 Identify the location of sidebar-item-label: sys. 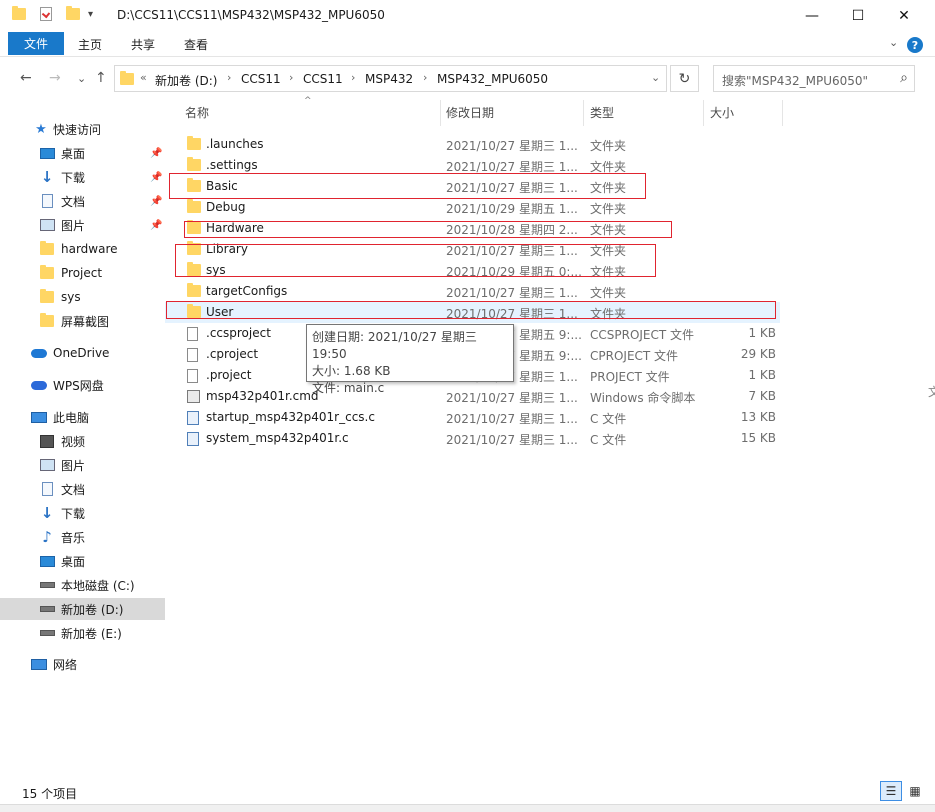
(71, 297).